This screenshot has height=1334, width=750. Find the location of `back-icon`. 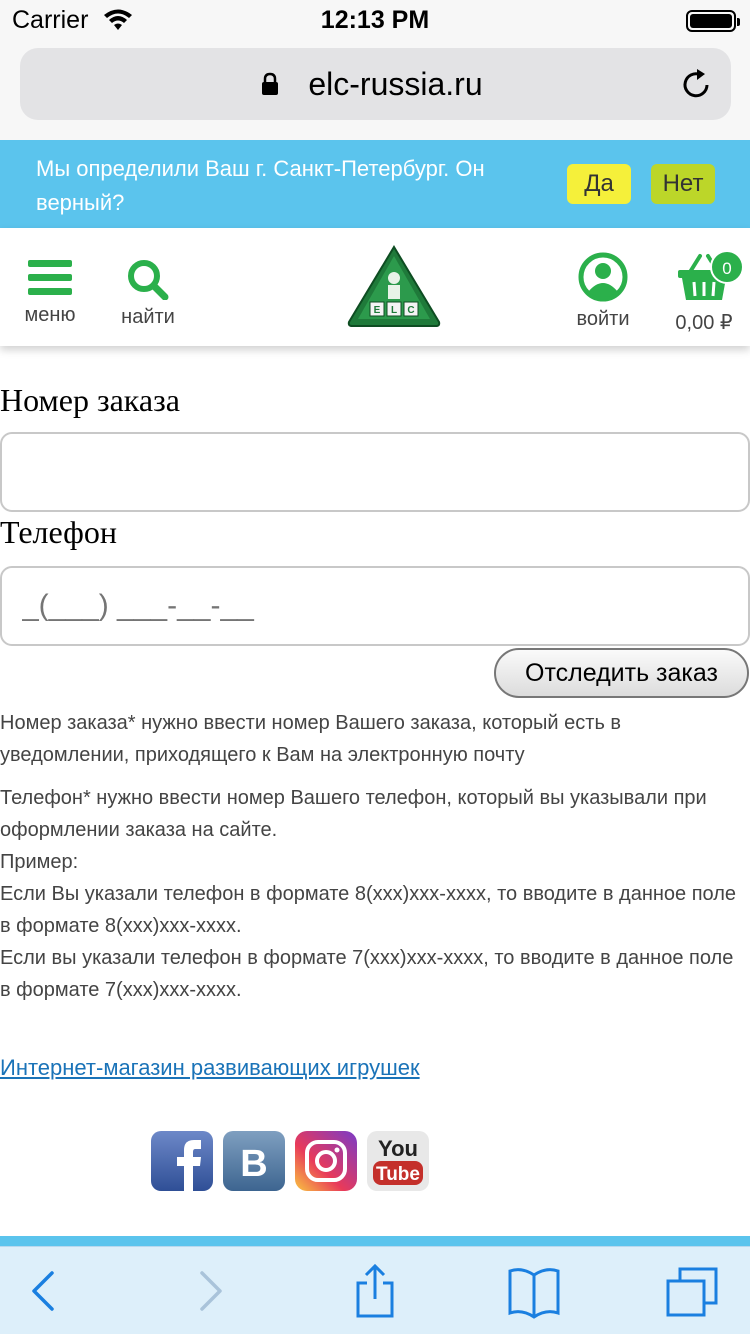

back-icon is located at coordinates (42, 1291).